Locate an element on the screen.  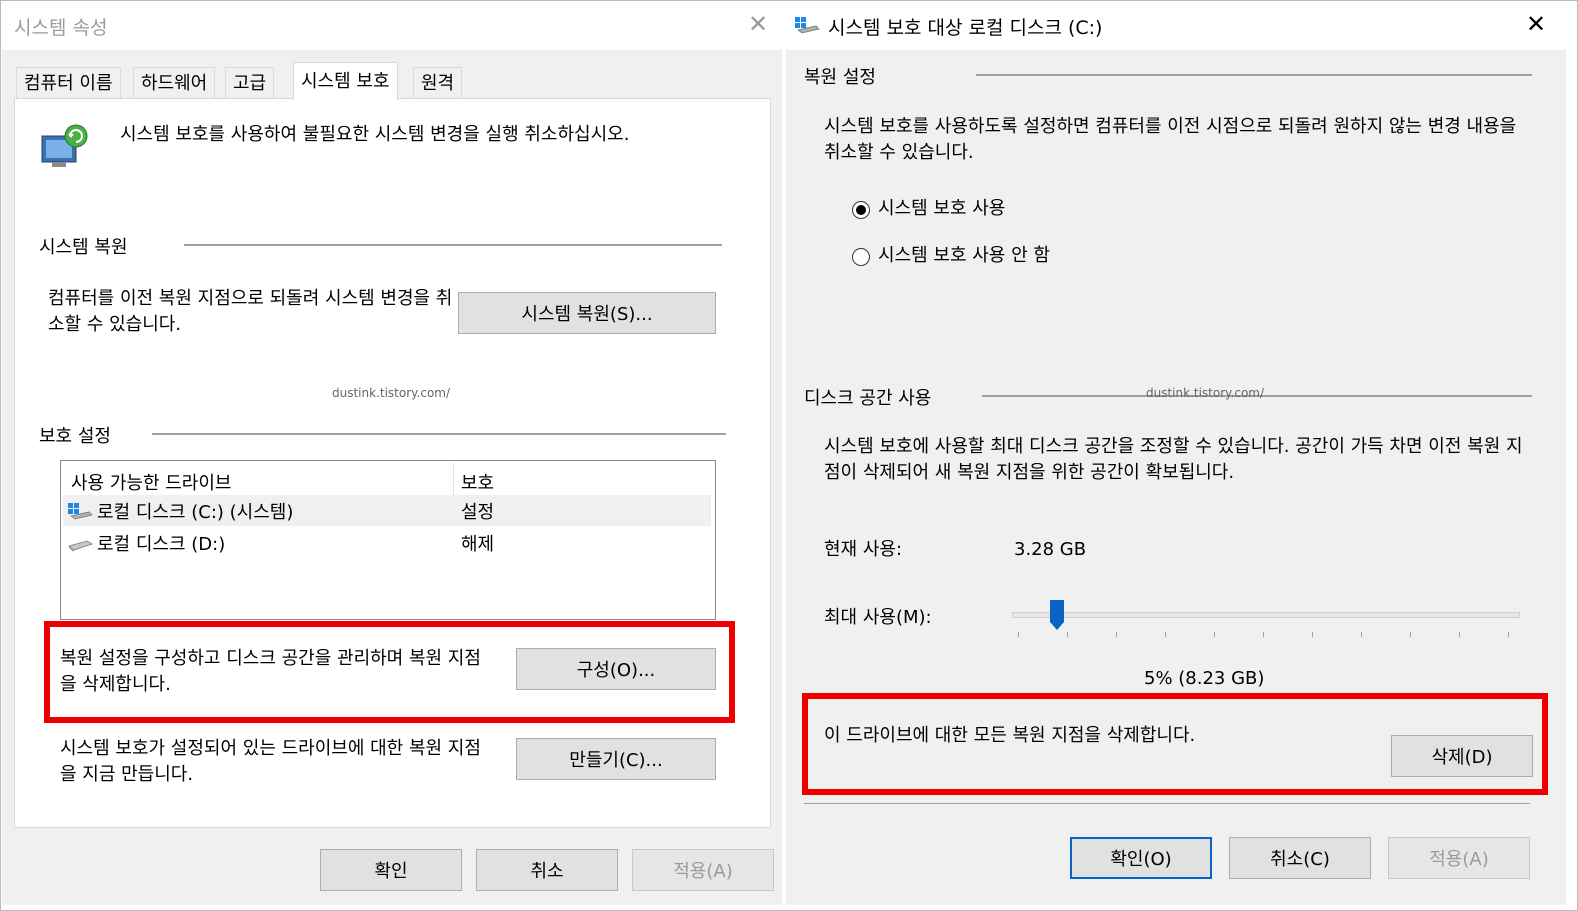
protection-group-title: 보호 설정 is located at coordinates (75, 436).